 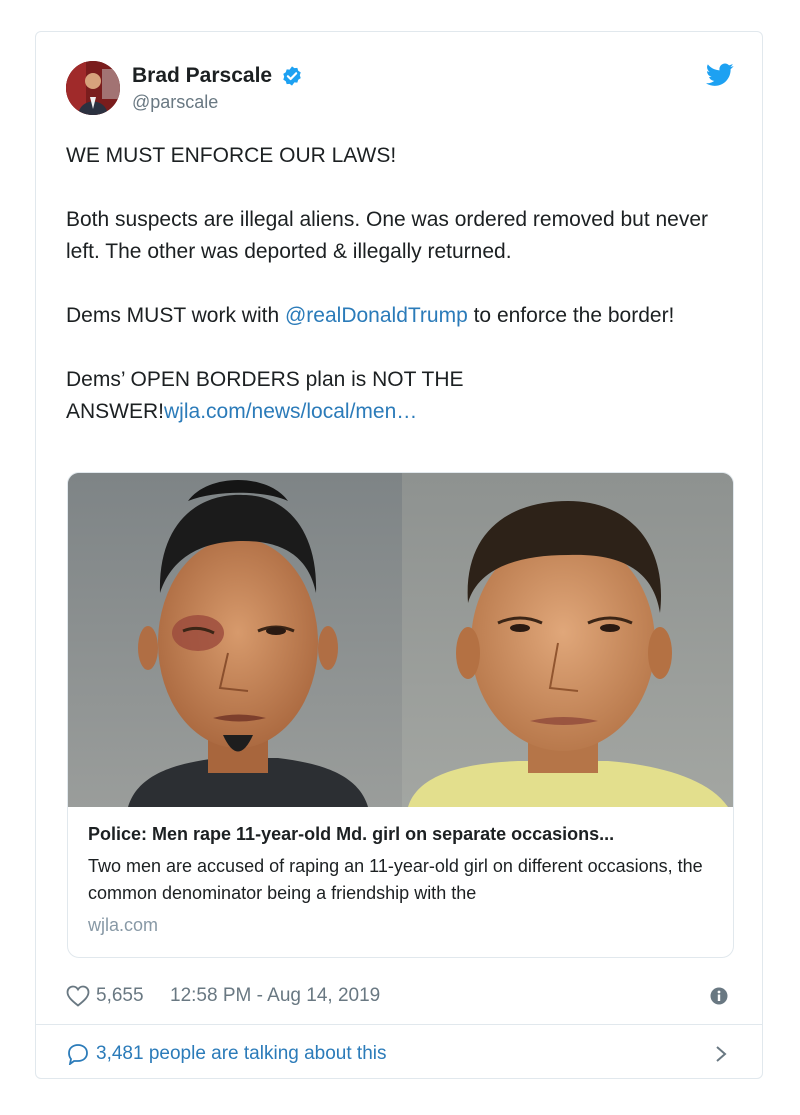 What do you see at coordinates (397, 996) in the screenshot?
I see `tweet-meta: 5,655 12:58 PM - Aug 14, 2019` at bounding box center [397, 996].